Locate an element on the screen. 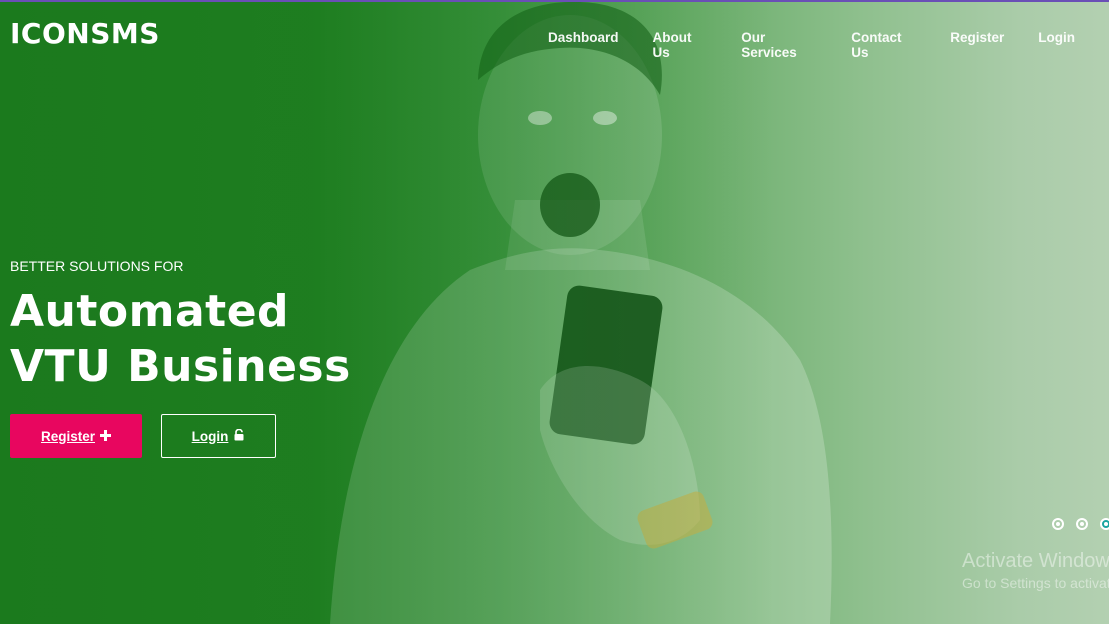 Image resolution: width=1109 pixels, height=624 pixels. plus-icon is located at coordinates (106, 436).